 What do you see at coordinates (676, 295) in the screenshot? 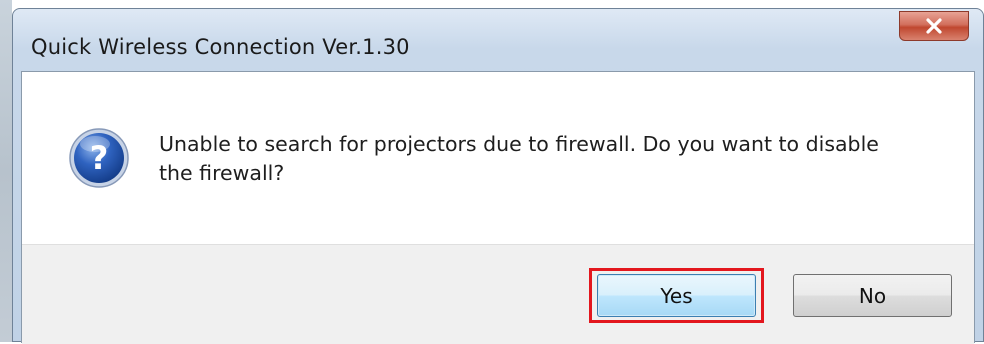
I see `yes-button: Yes` at bounding box center [676, 295].